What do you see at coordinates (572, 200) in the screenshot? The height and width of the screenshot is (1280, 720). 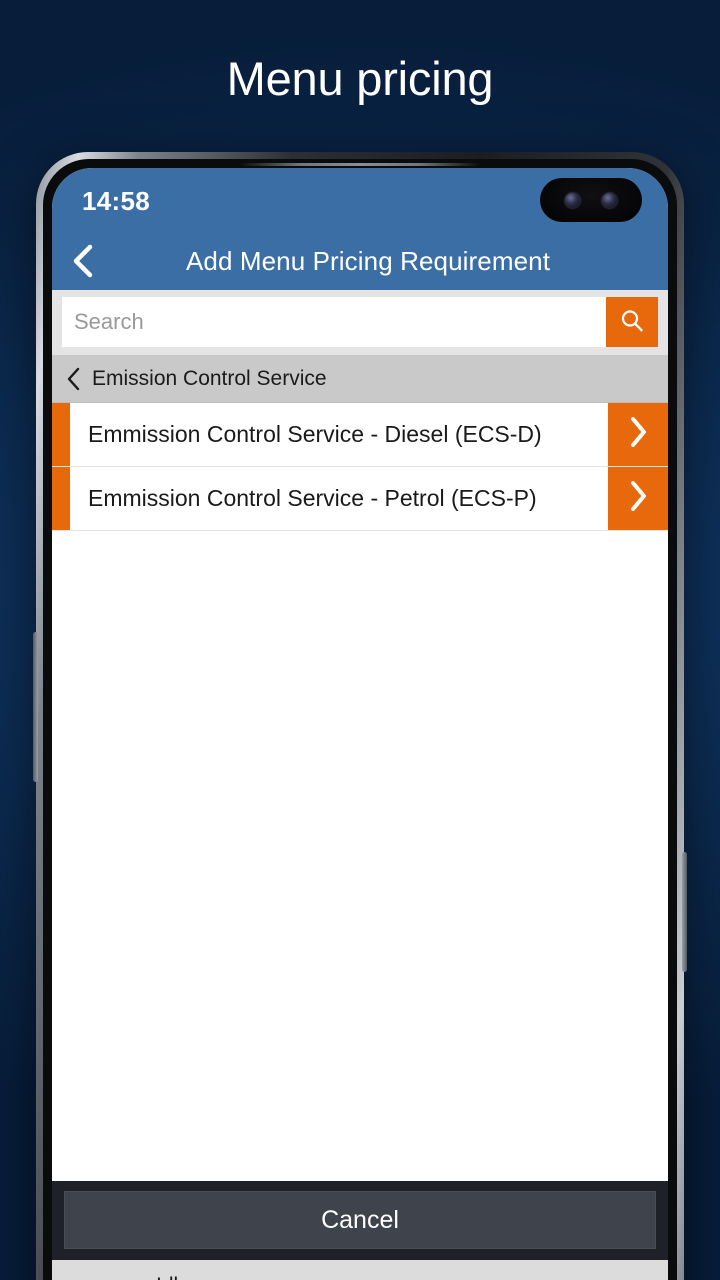 I see `camera-lens-left` at bounding box center [572, 200].